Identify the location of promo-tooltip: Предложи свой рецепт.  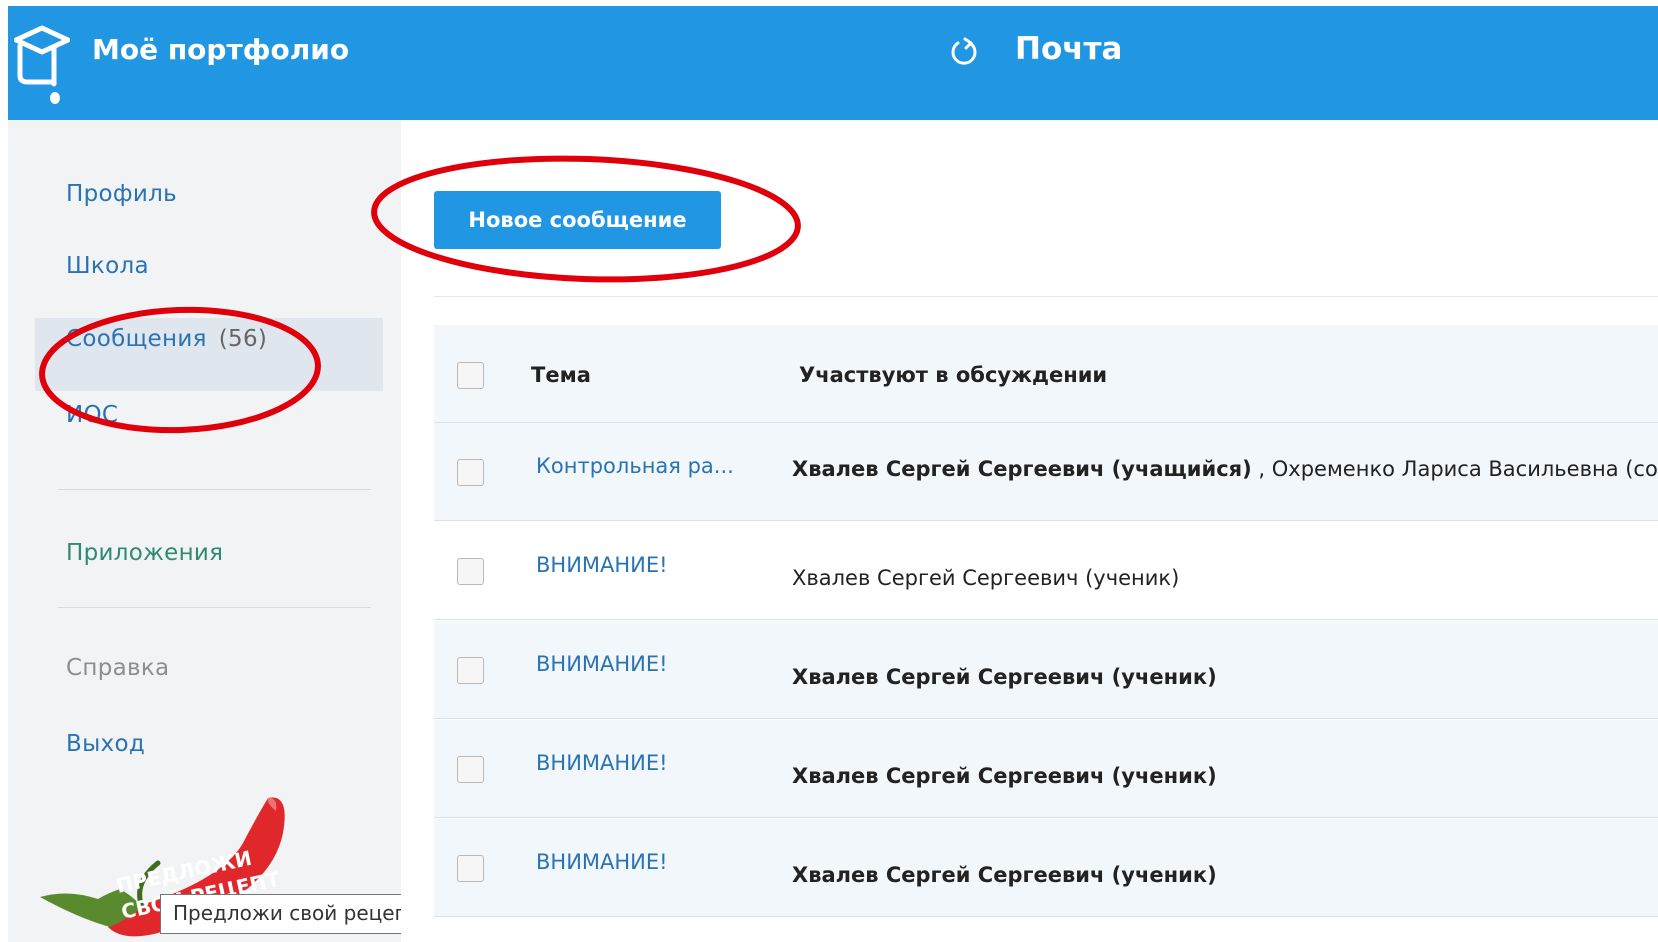
(298, 914).